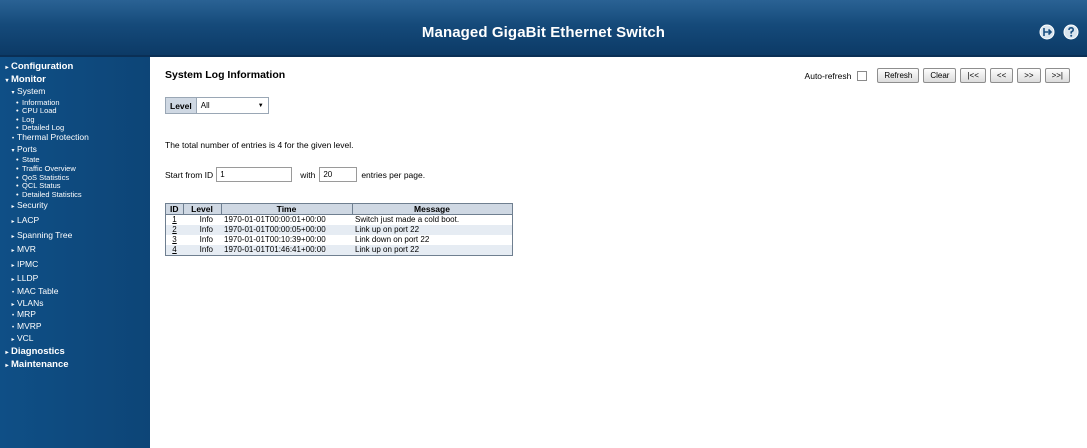 The width and height of the screenshot is (1087, 448). Describe the element at coordinates (25, 337) in the screenshot. I see `sidebar-item-label: VCL` at that location.